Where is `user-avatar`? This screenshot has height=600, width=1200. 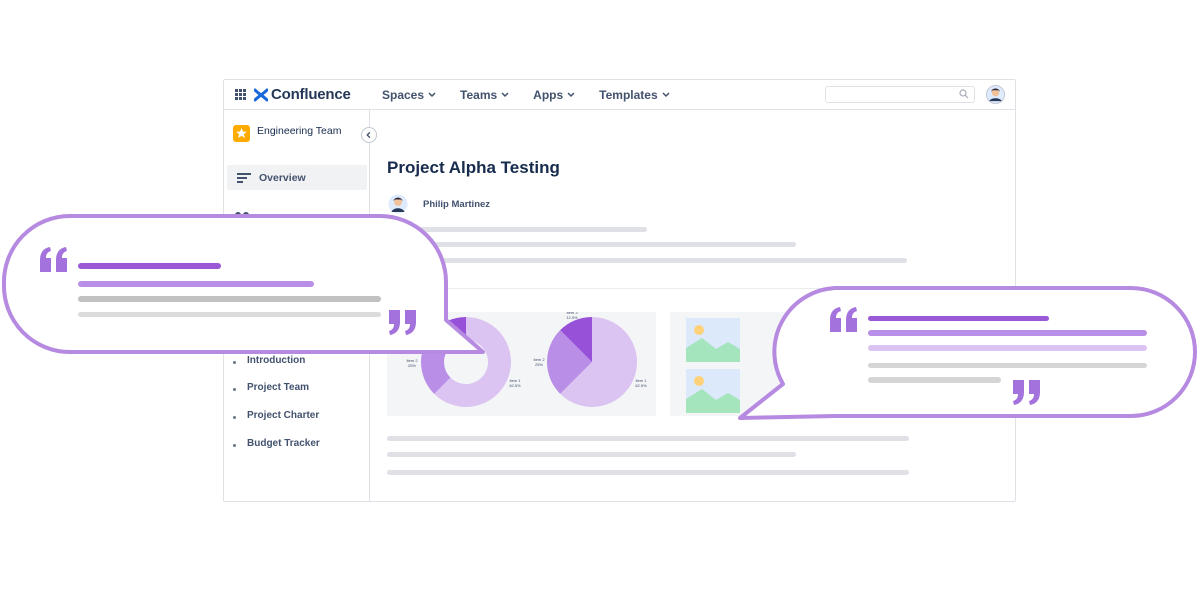
user-avatar is located at coordinates (995, 94).